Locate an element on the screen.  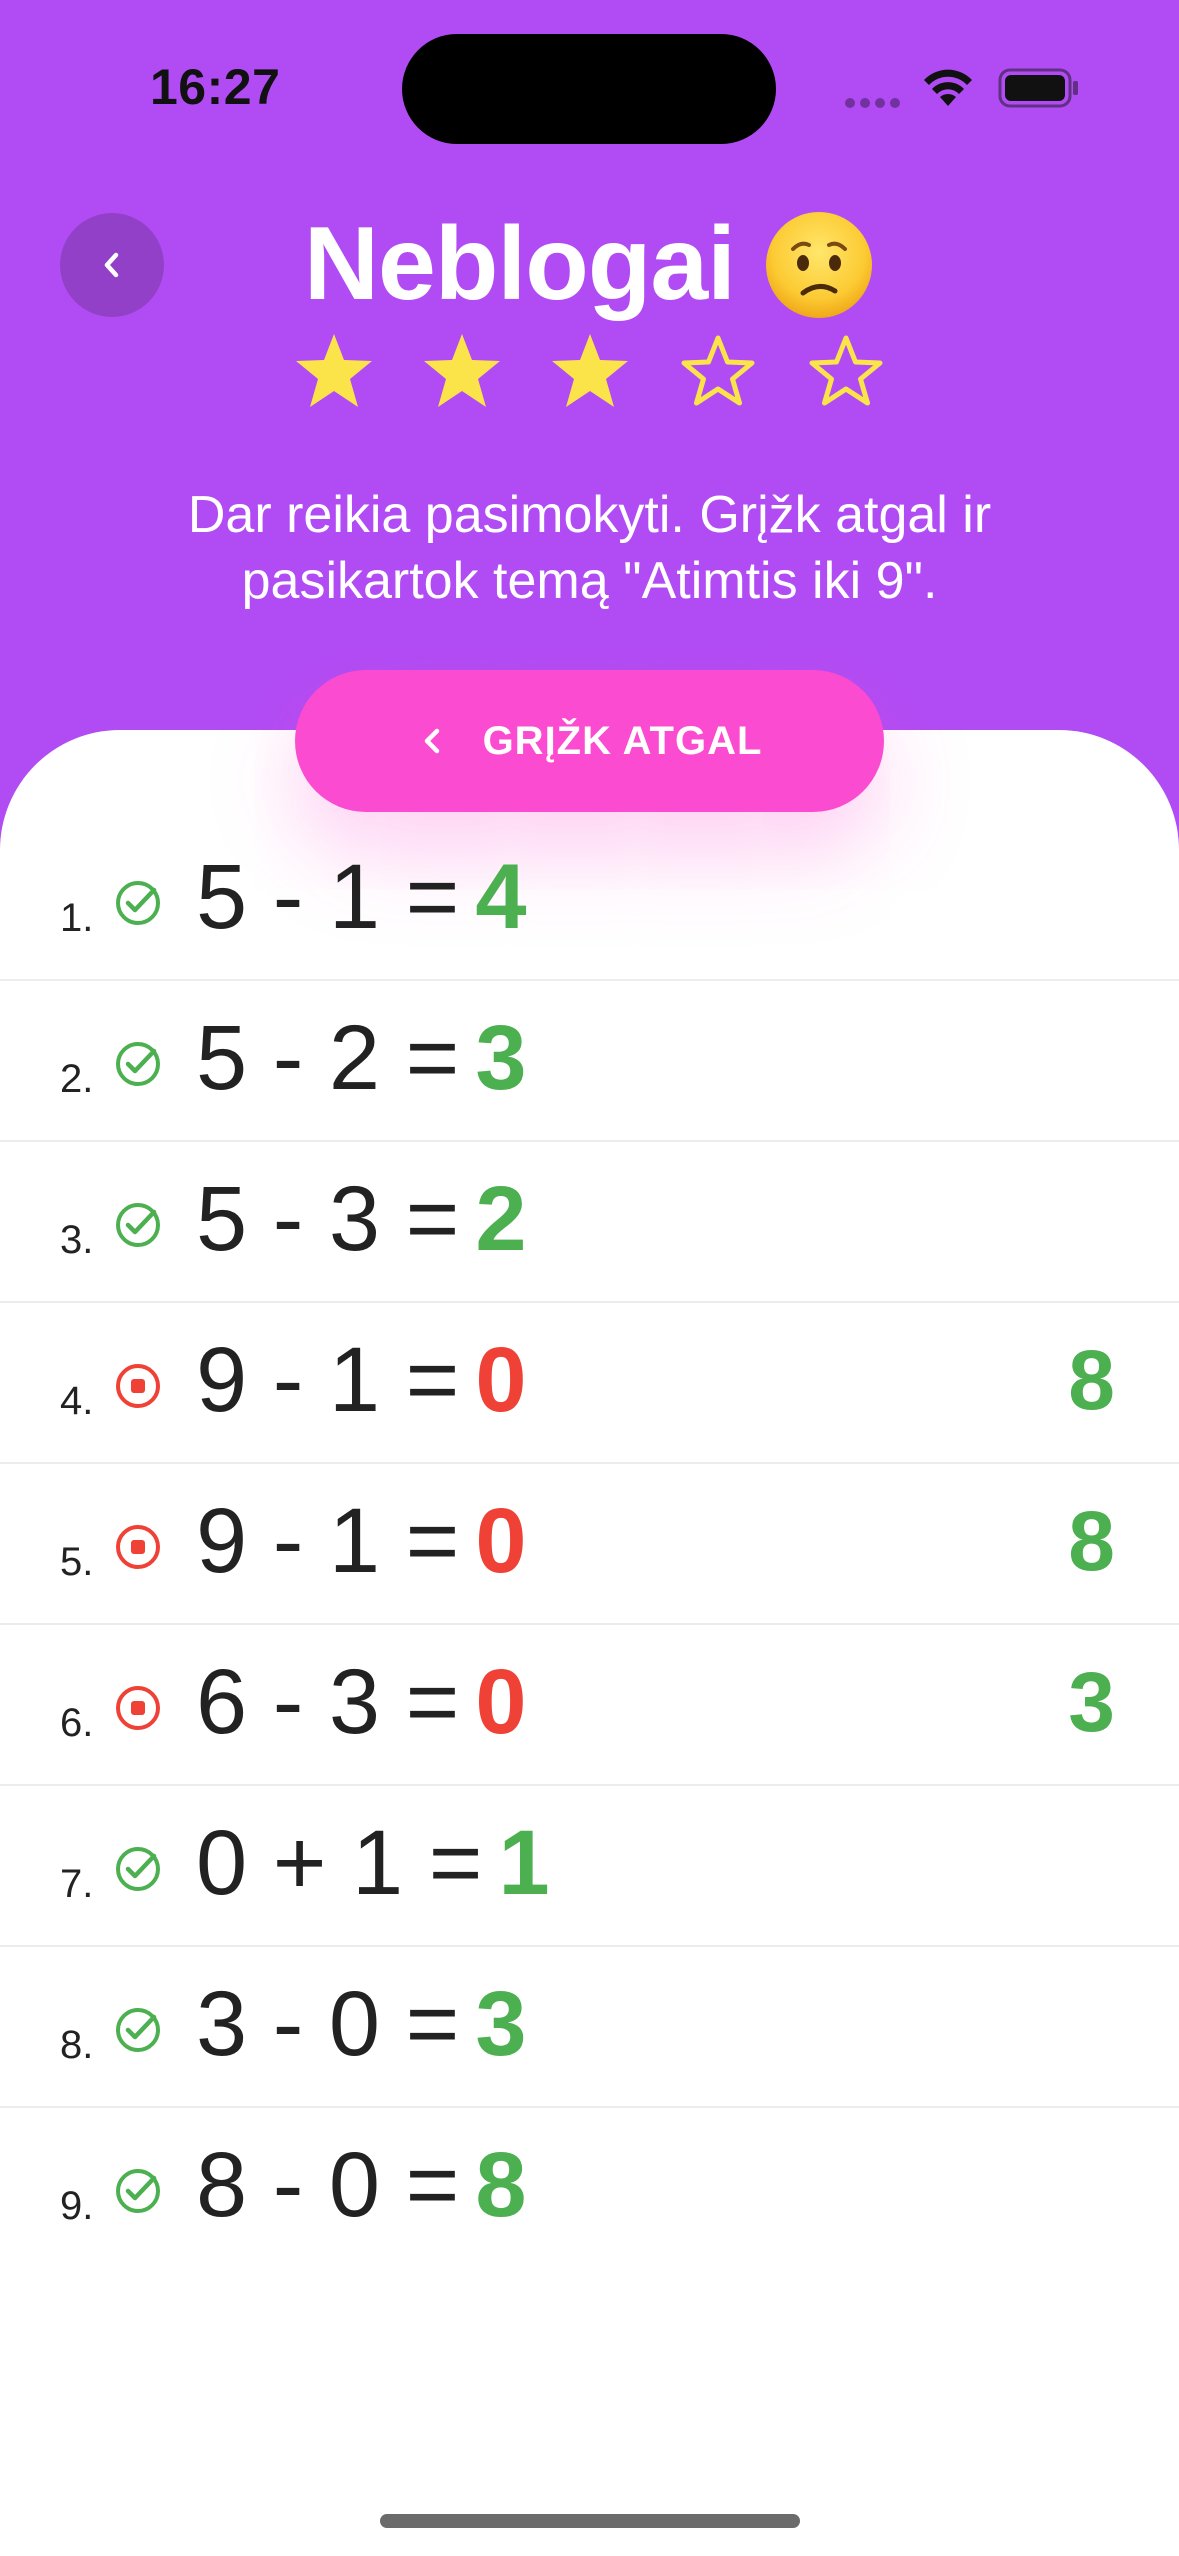
result-row: 2. 5 - 2 = 3 is located at coordinates (589, 1061).